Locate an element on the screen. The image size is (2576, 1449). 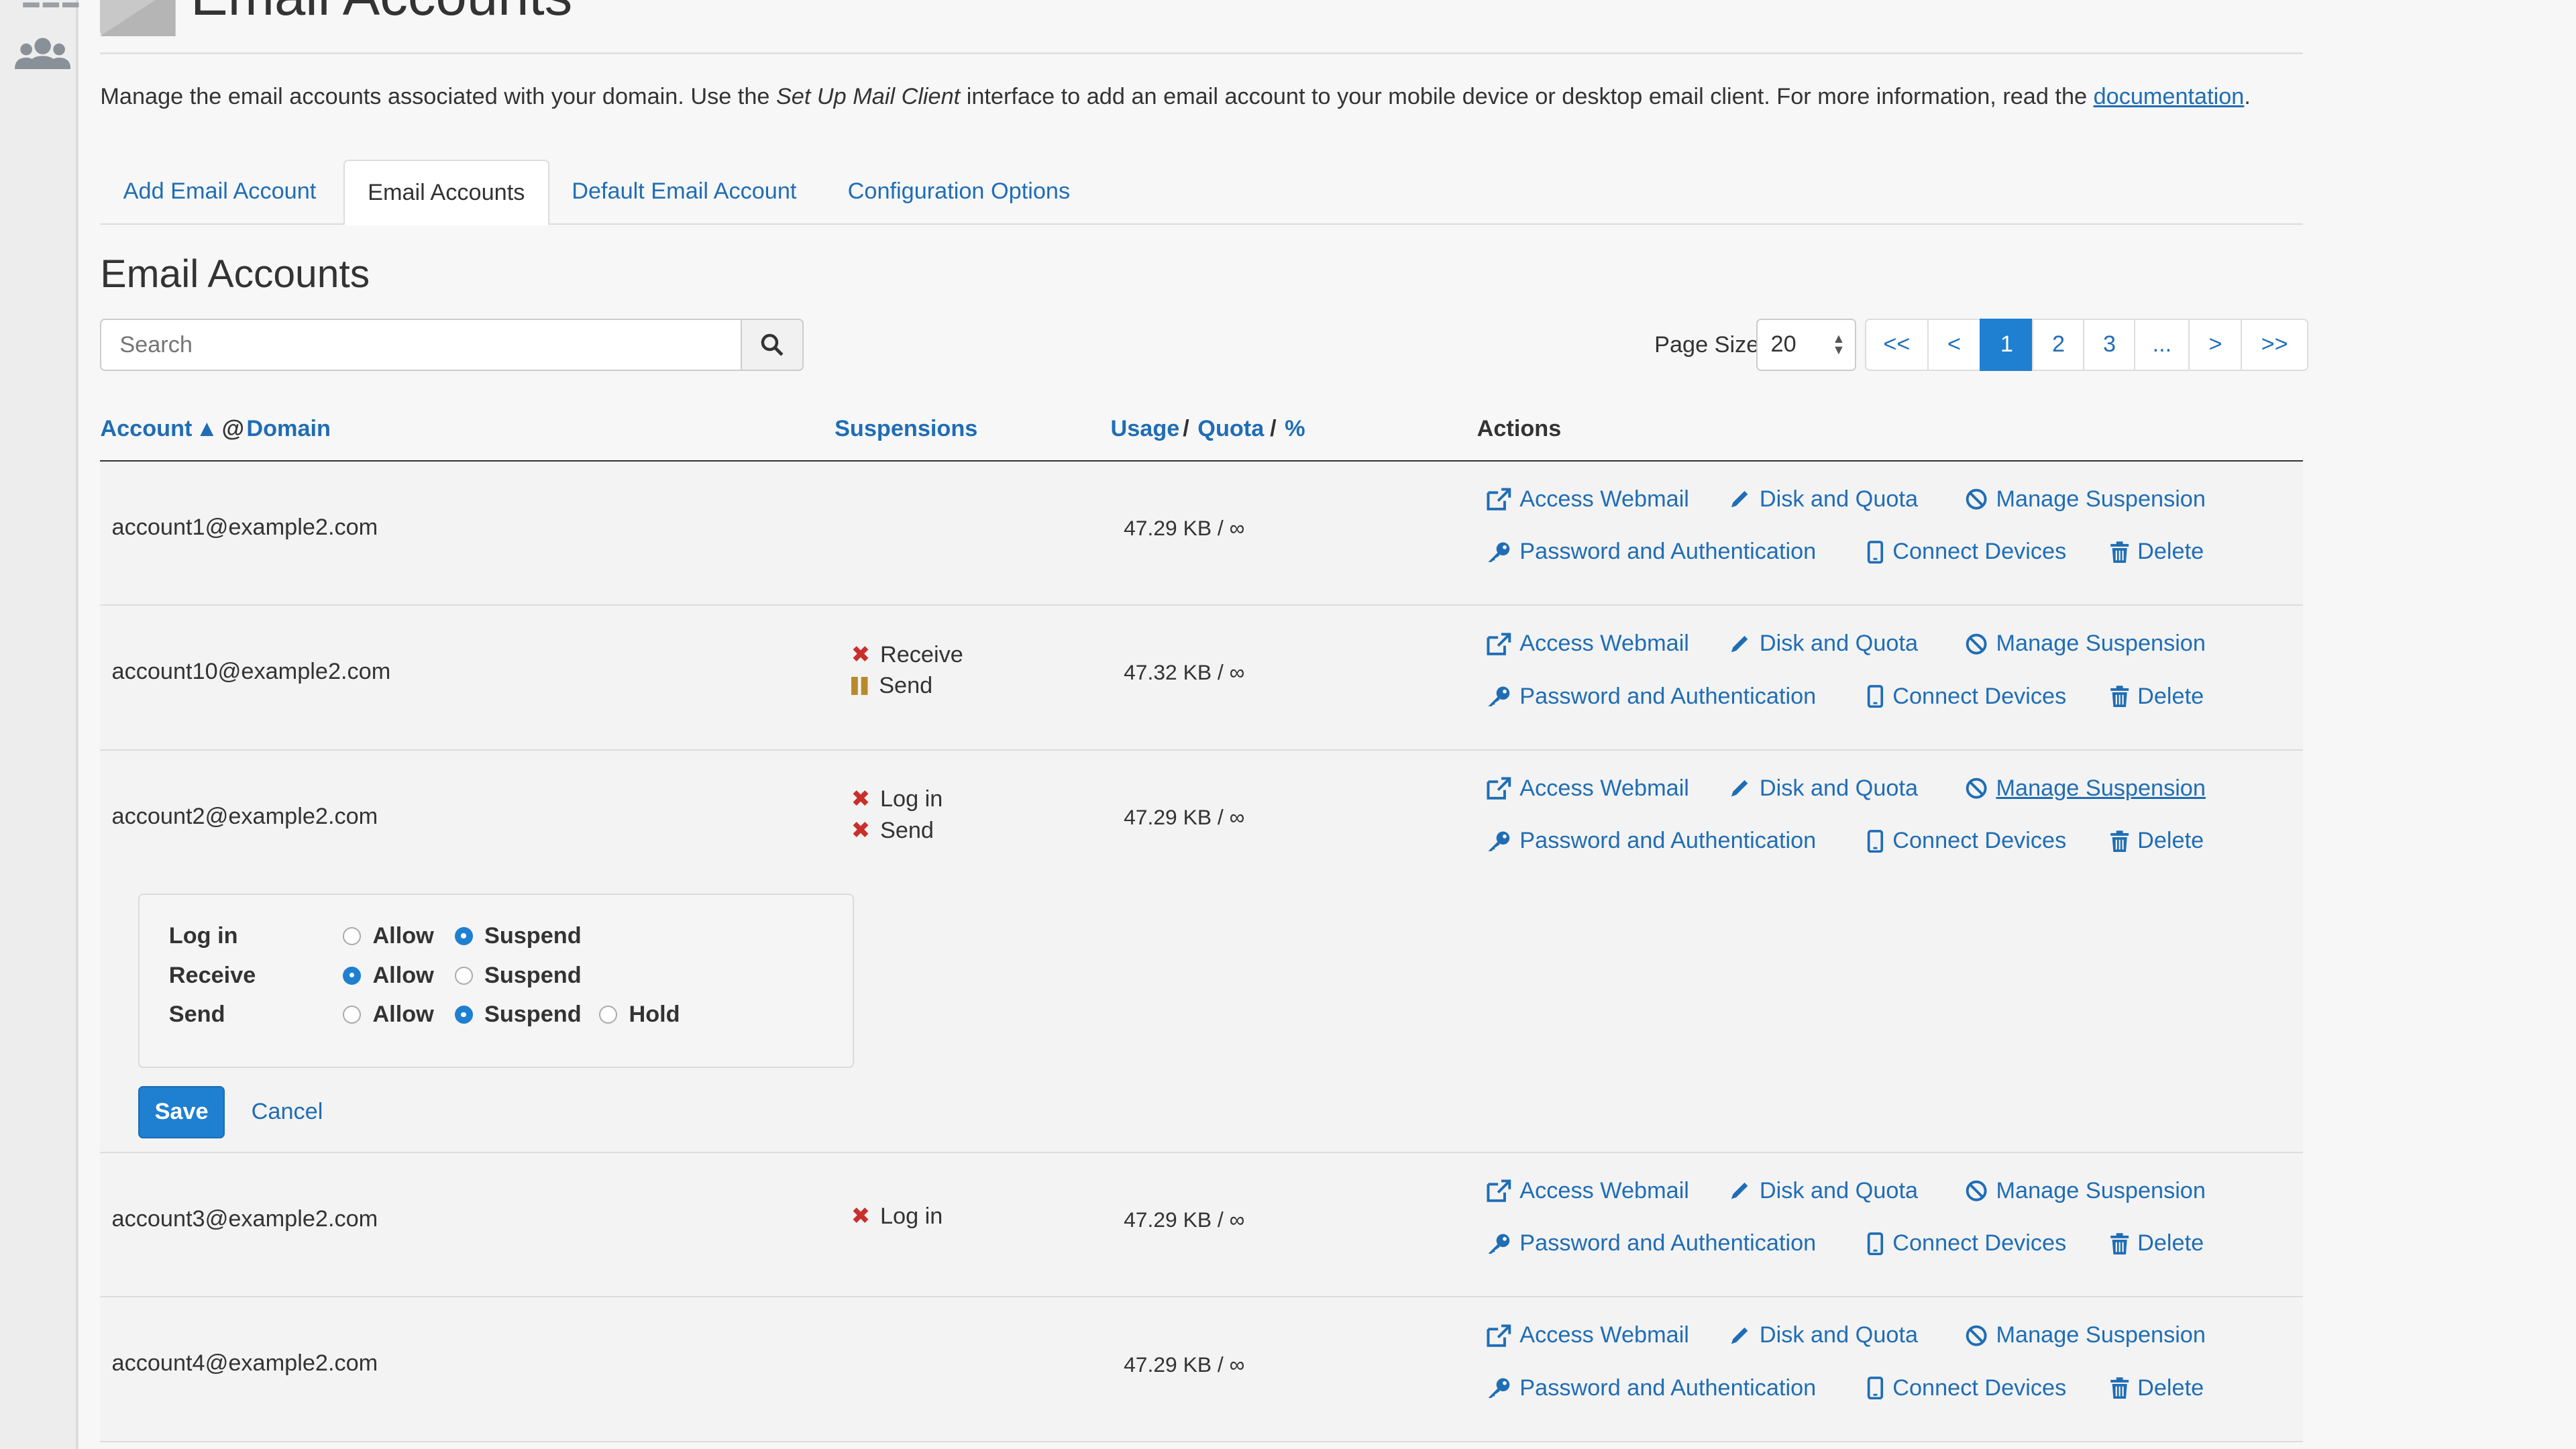
page-prev-button: < is located at coordinates (1954, 345).